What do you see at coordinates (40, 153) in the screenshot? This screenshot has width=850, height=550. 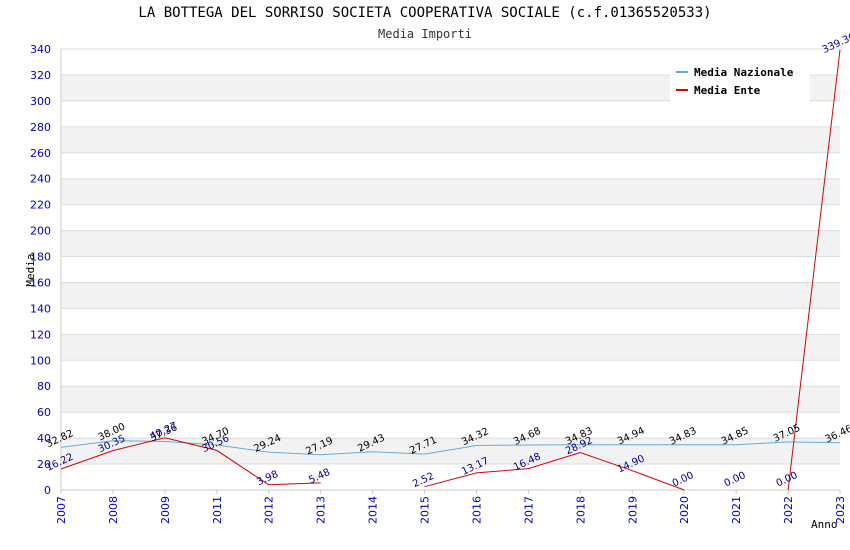 I see `y-tick-label: 260` at bounding box center [40, 153].